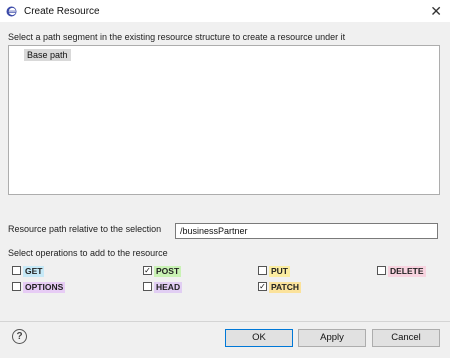 The image size is (450, 358). I want to click on checkbox-post: ✓, so click(147, 270).